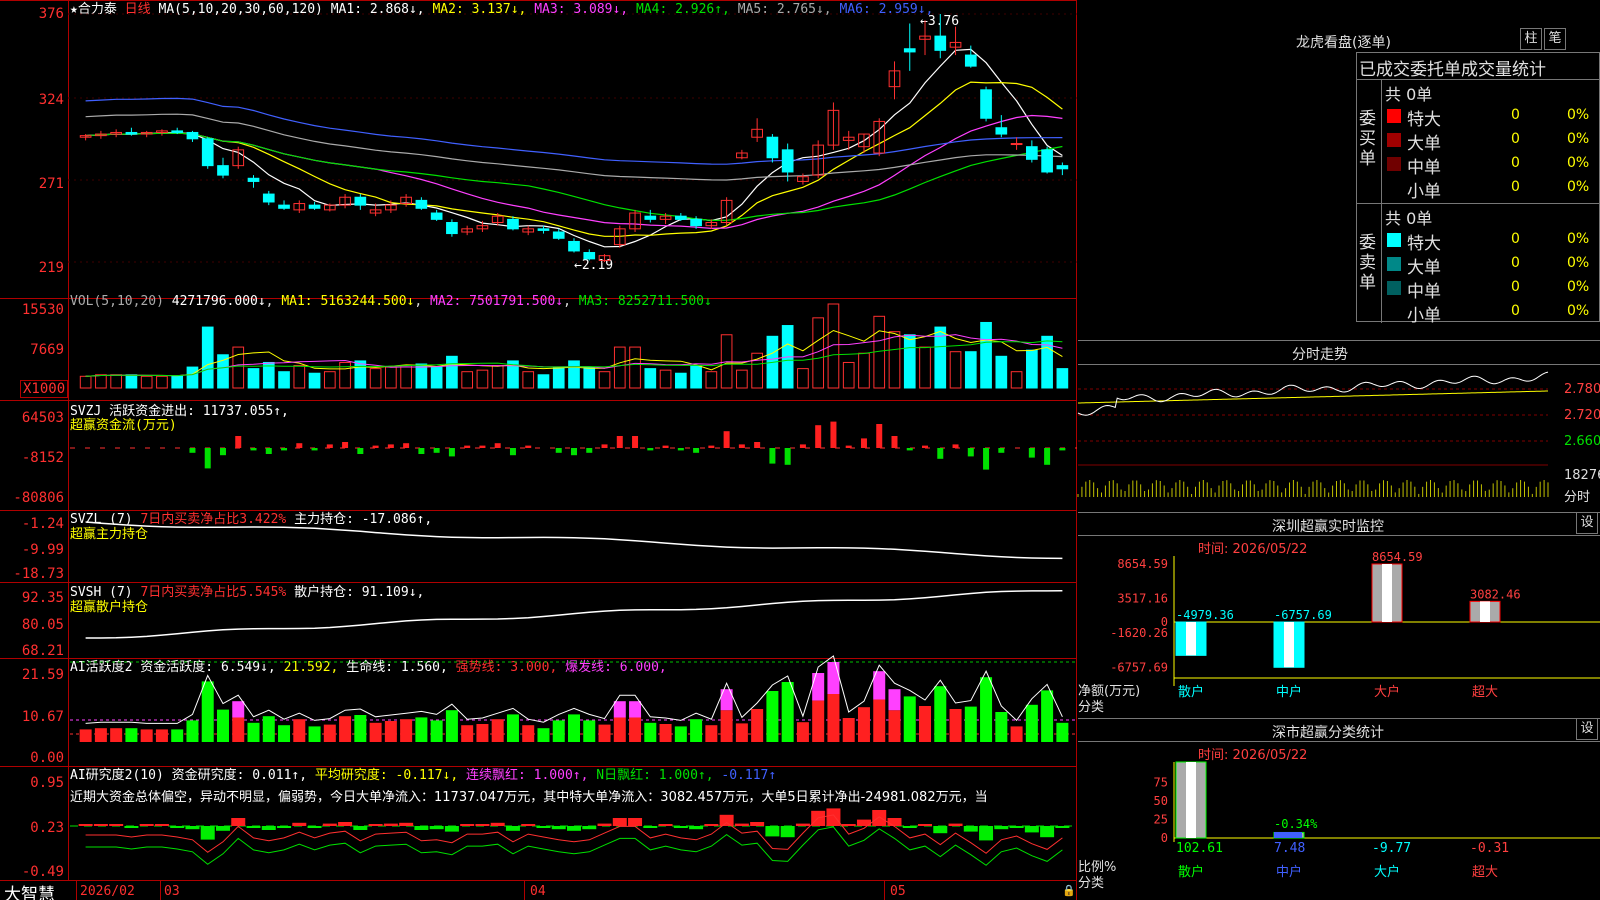  I want to click on cls-axis-label: 25, so click(1161, 819).